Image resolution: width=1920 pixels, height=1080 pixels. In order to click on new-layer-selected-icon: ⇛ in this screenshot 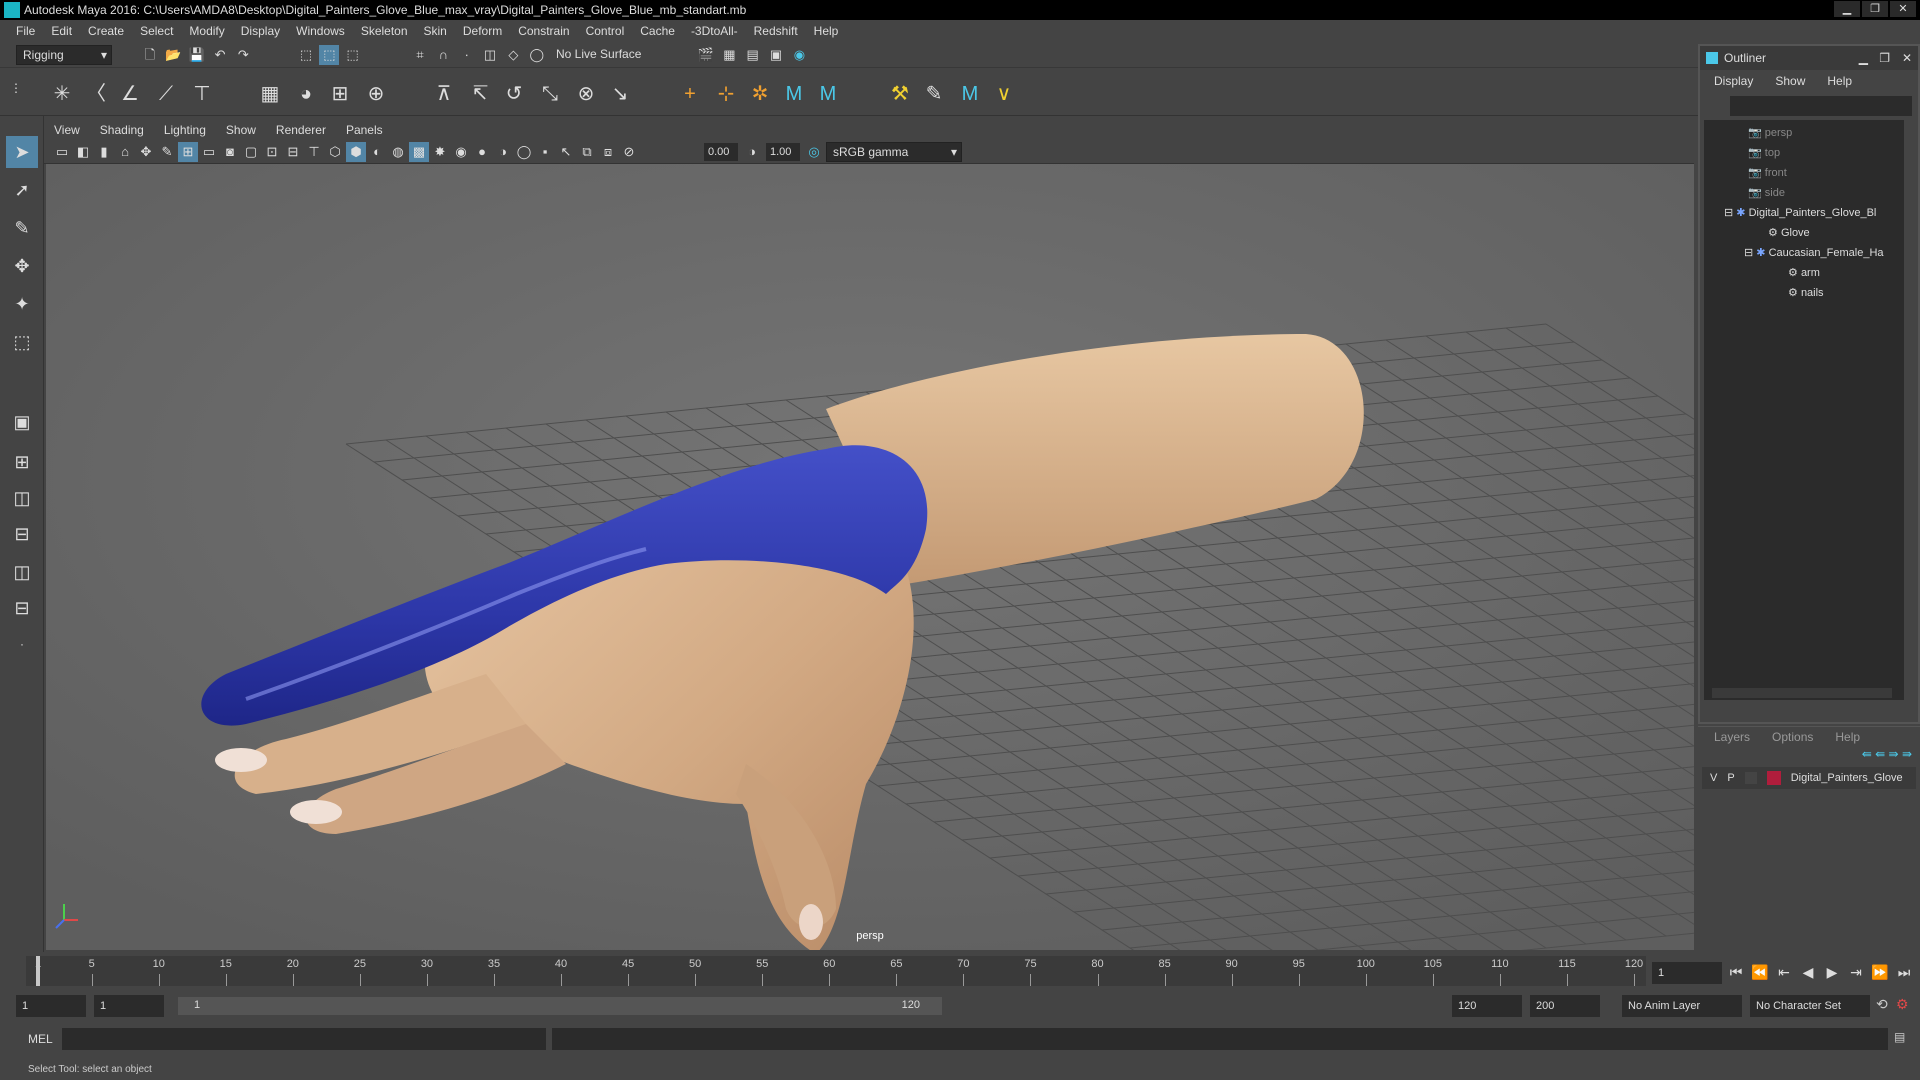, I will do `click(1907, 754)`.